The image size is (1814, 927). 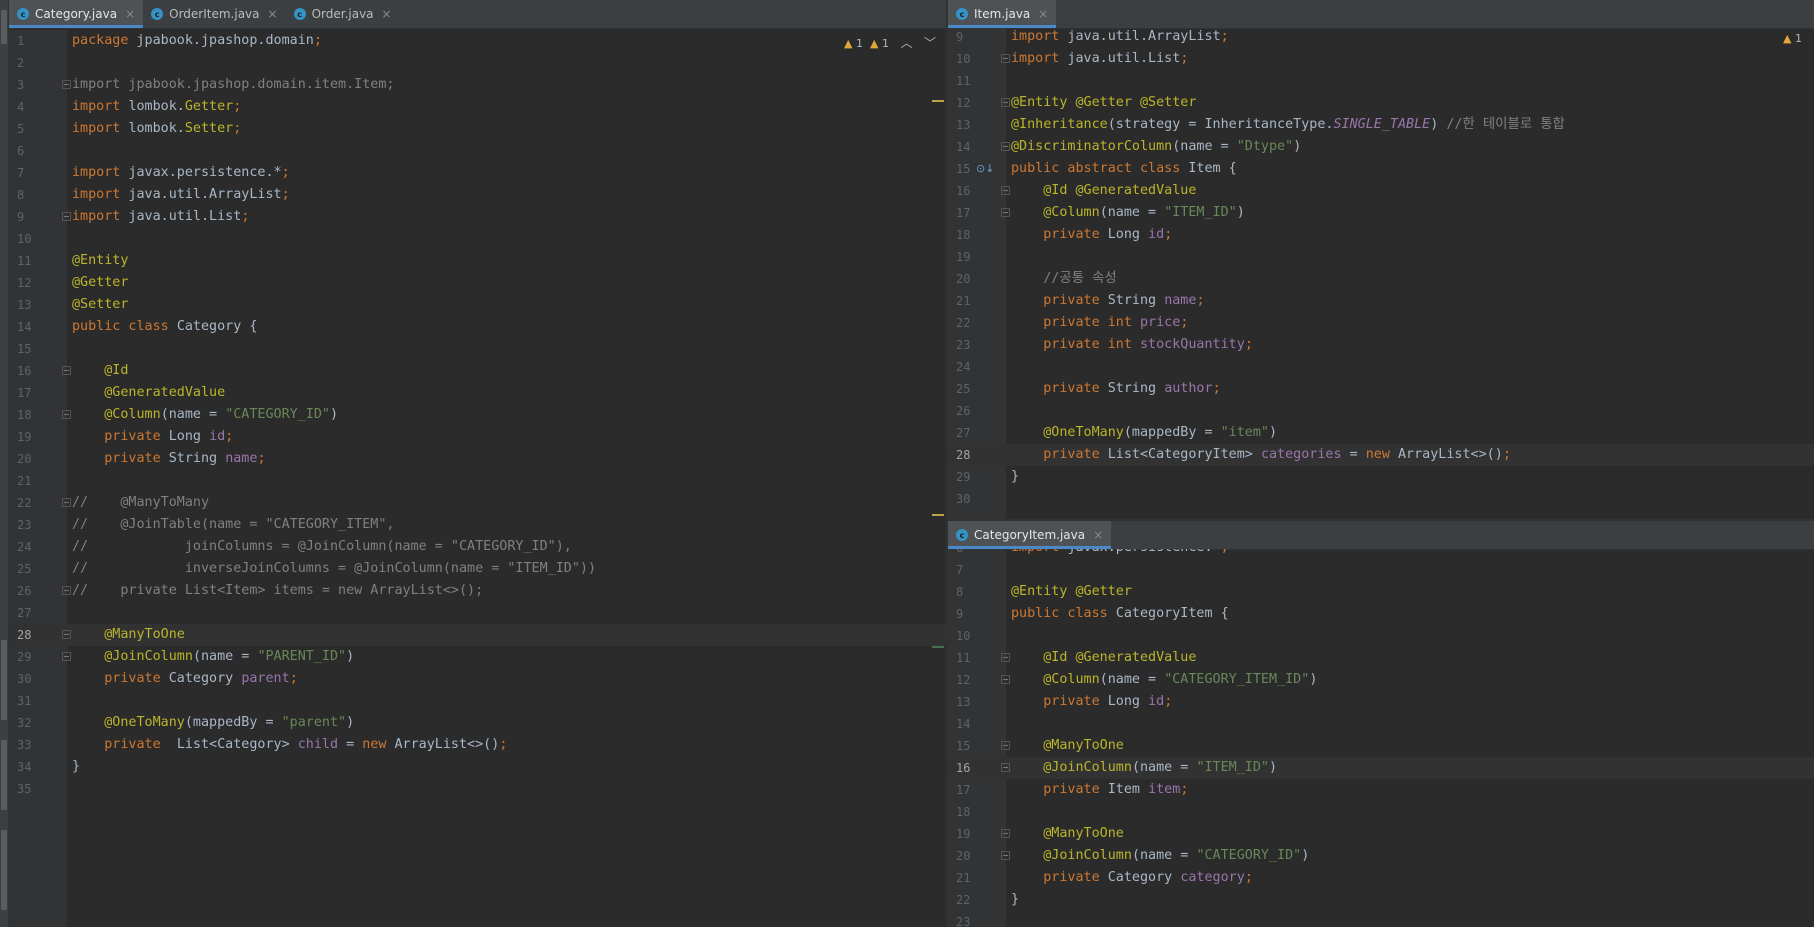 What do you see at coordinates (477, 349) in the screenshot?
I see `code-line: 15` at bounding box center [477, 349].